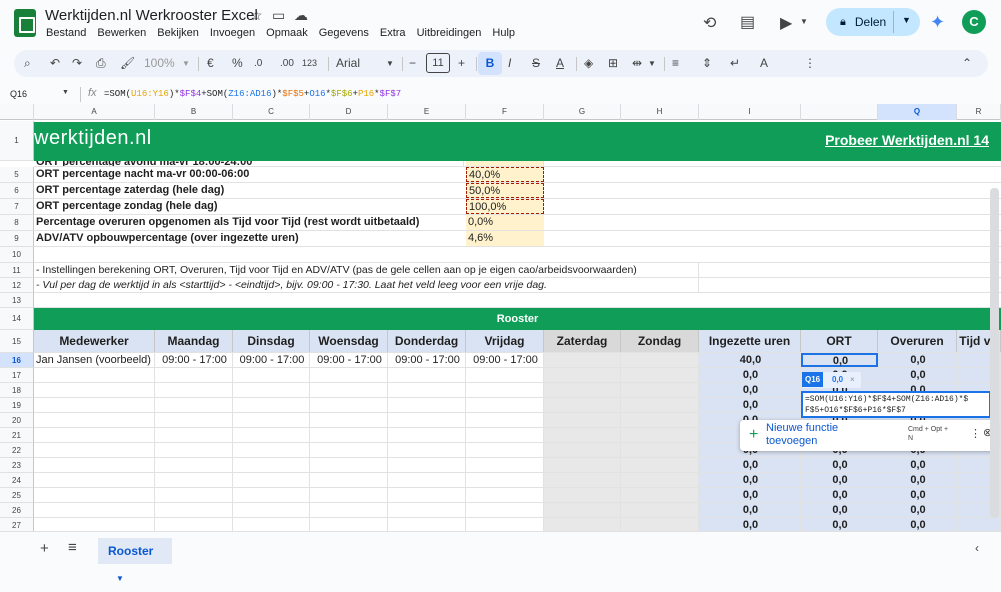 The width and height of the screenshot is (1001, 592). Describe the element at coordinates (250, 206) in the screenshot. I see `settings-label: ORT percentage zondag (hele dag)` at that location.